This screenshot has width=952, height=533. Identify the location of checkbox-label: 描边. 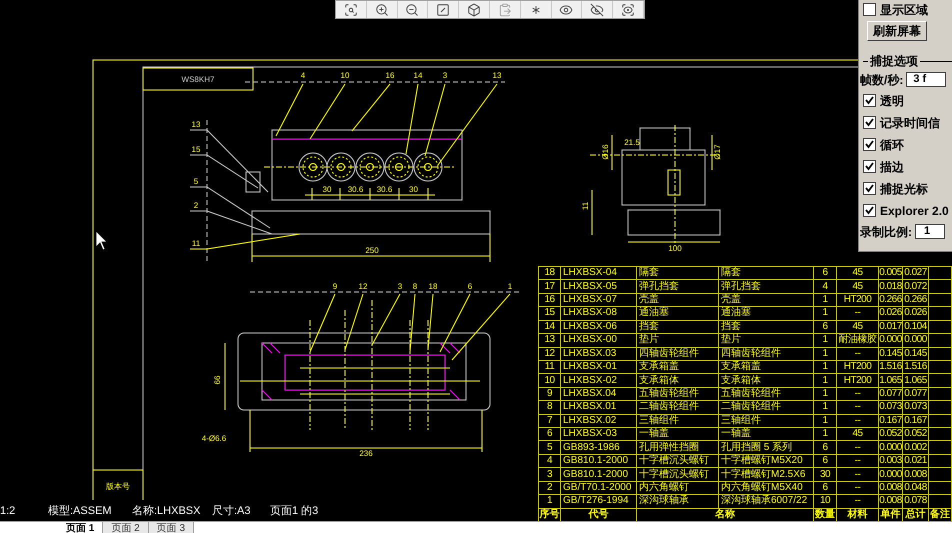
(892, 167).